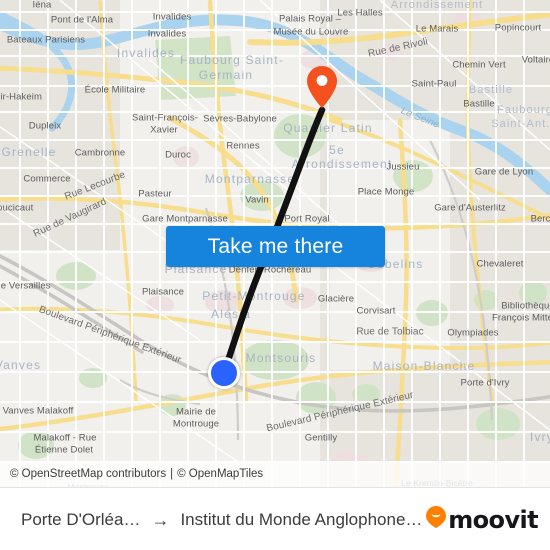 The width and height of the screenshot is (550, 550). I want to click on destination-pin-icon, so click(322, 89).